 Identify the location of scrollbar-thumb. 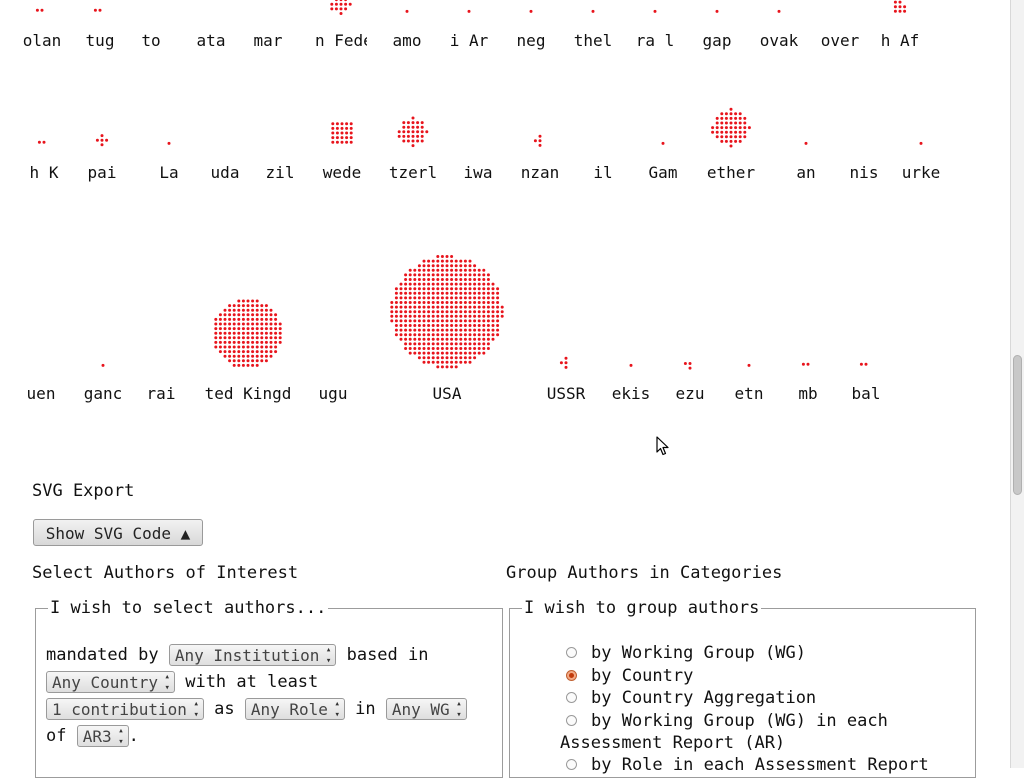
(1017, 425).